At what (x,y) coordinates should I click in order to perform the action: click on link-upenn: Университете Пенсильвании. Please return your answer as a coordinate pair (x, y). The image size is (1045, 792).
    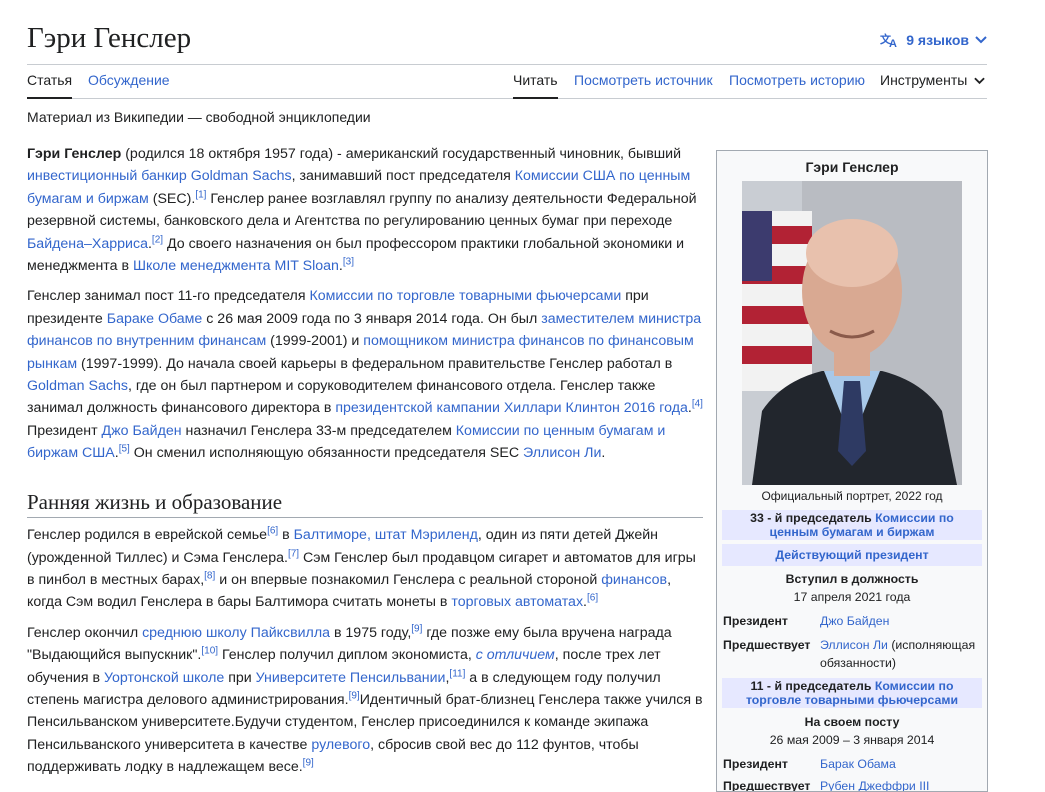
    Looking at the image, I should click on (351, 678).